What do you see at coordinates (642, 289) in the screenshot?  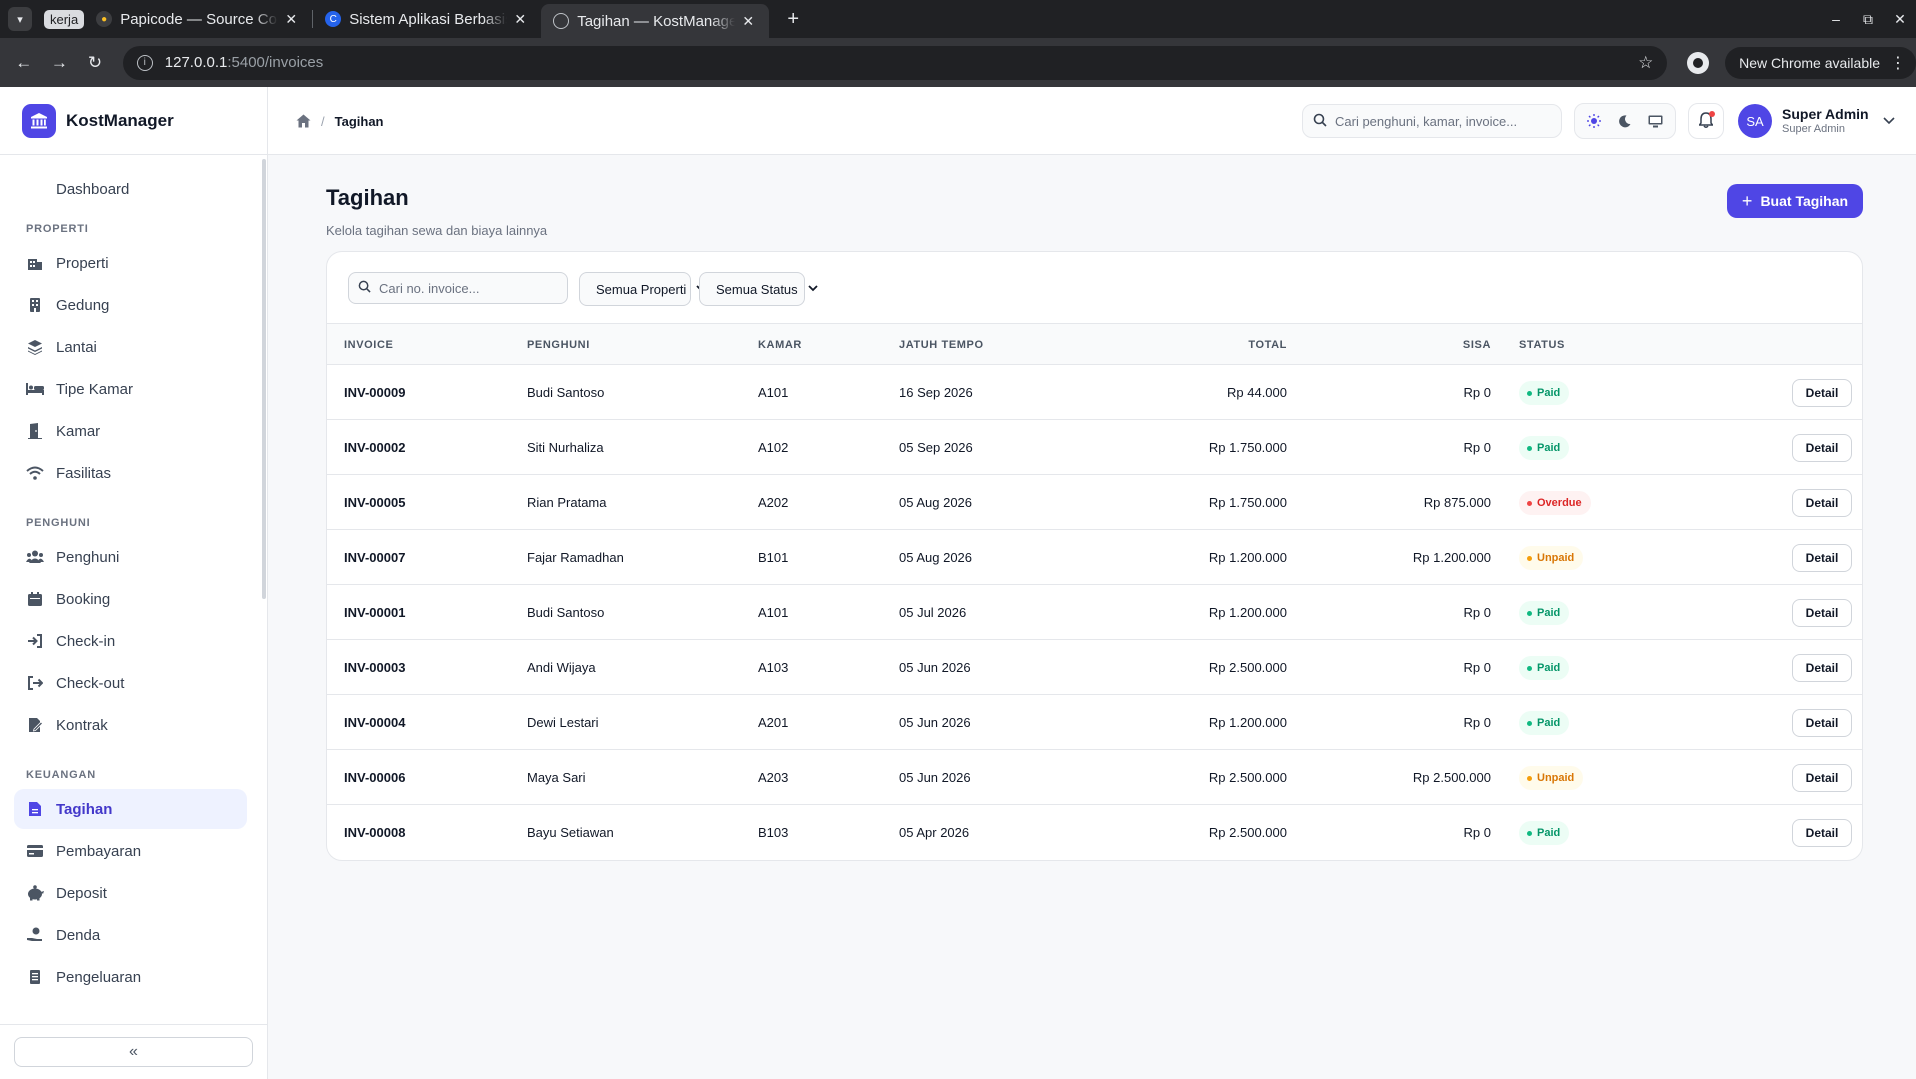 I see `property-select: Semua Properti` at bounding box center [642, 289].